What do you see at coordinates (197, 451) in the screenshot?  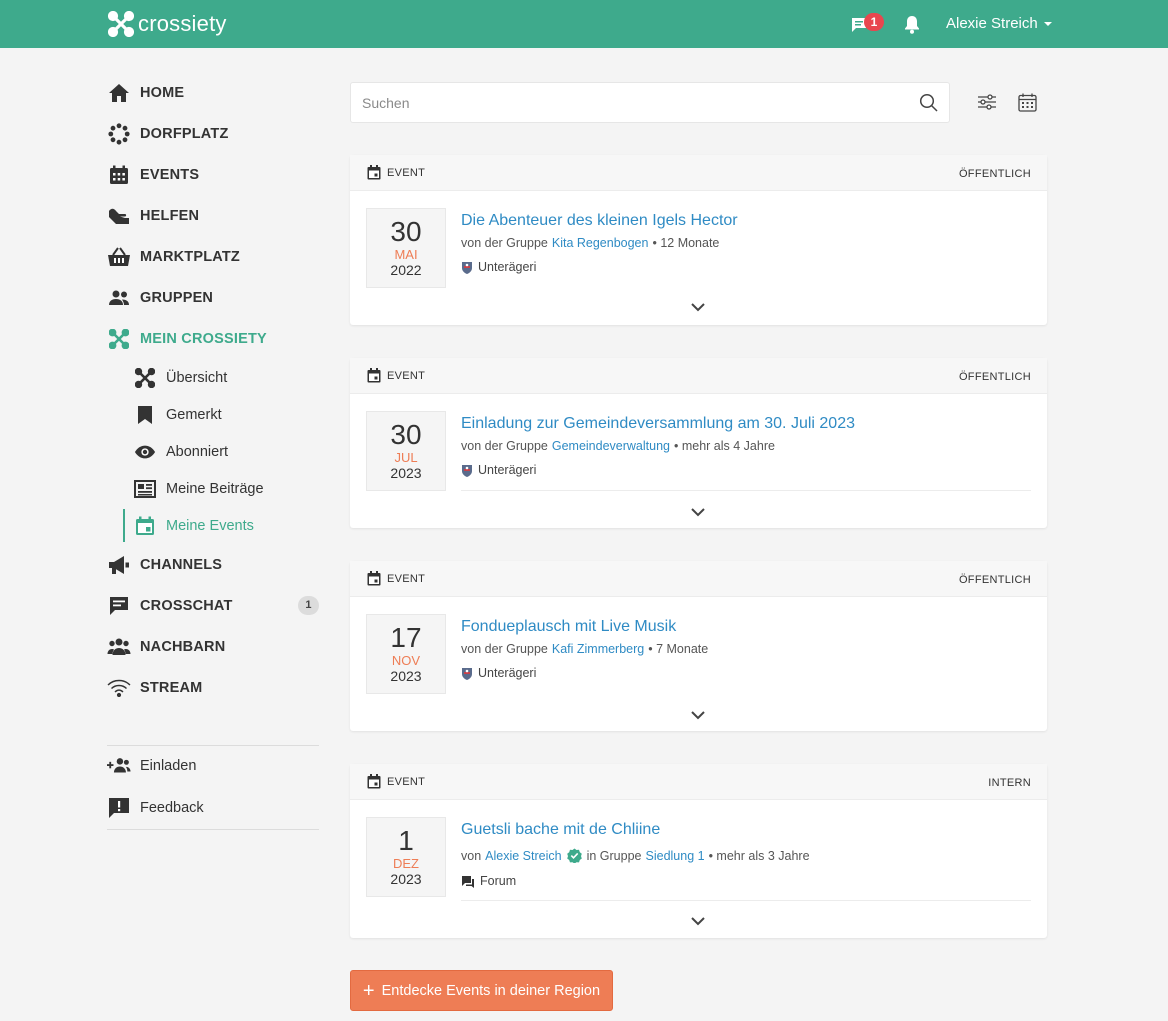 I see `sidebar-subitem-label: Abonniert` at bounding box center [197, 451].